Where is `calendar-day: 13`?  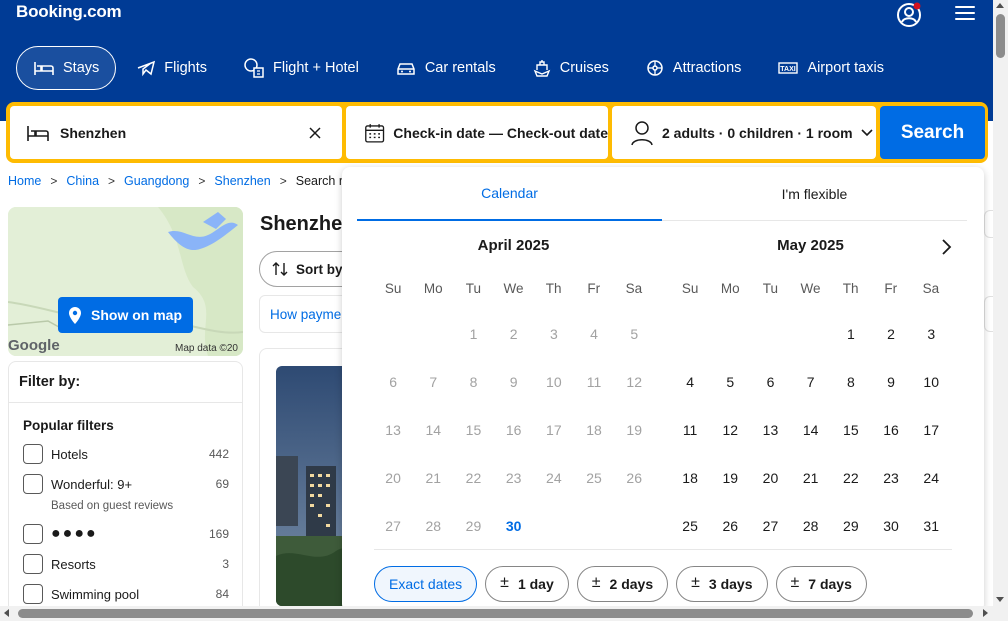 calendar-day: 13 is located at coordinates (770, 430).